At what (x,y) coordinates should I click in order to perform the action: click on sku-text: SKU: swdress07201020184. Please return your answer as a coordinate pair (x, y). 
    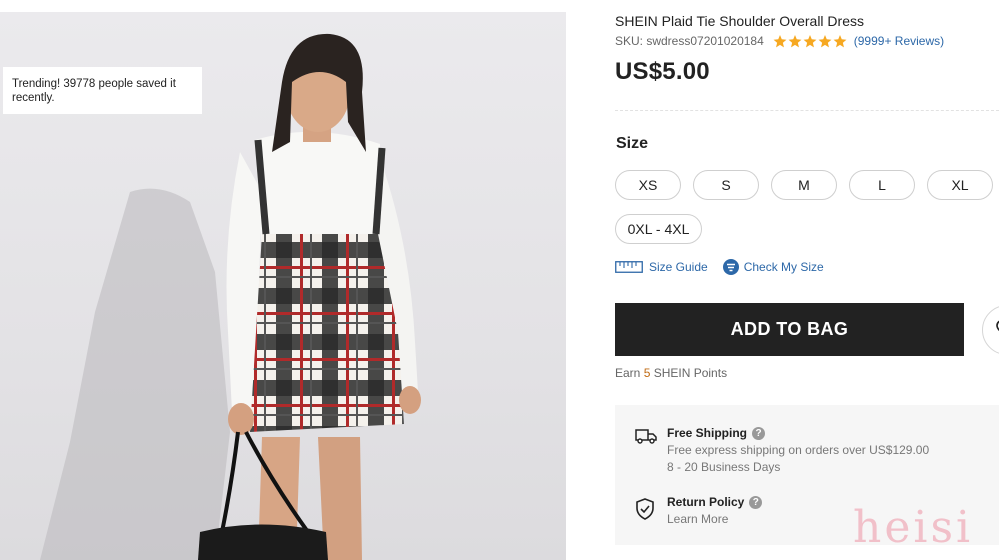
    Looking at the image, I should click on (689, 41).